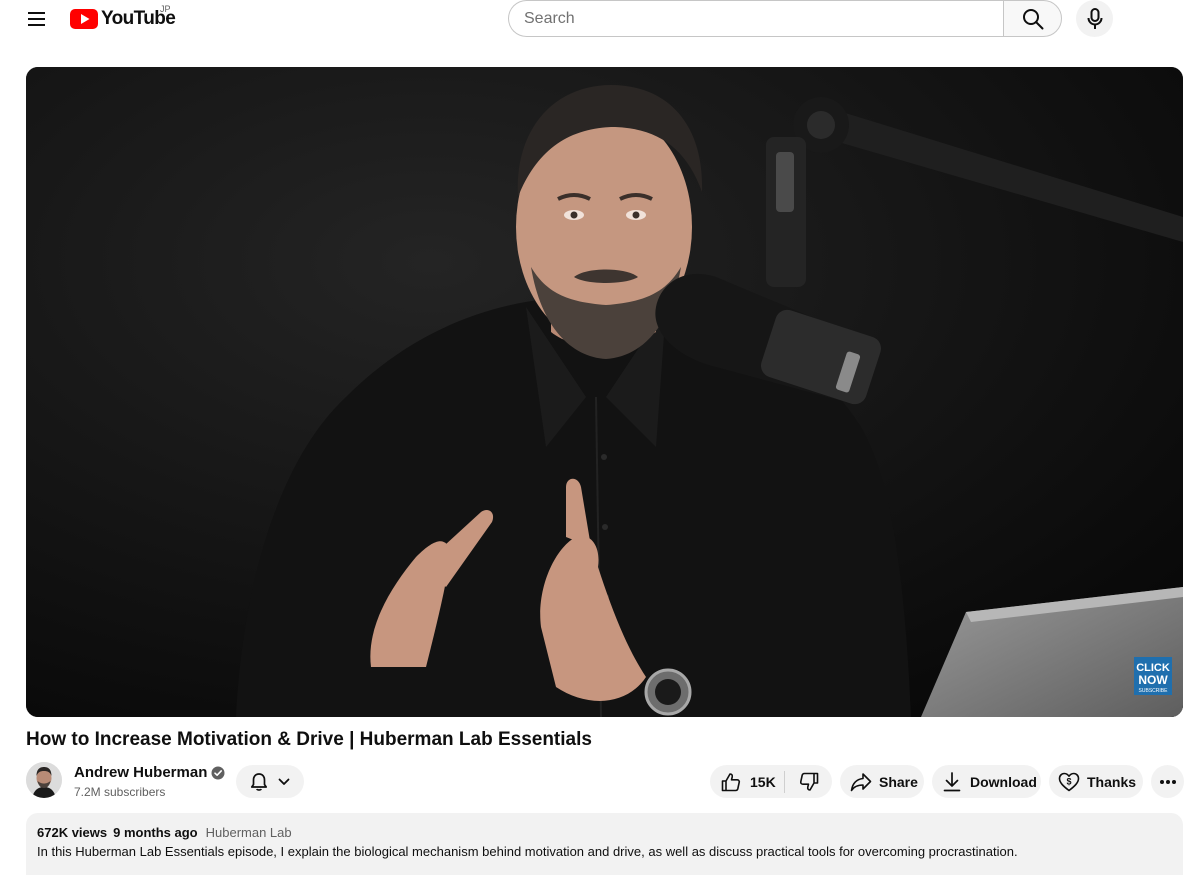 The width and height of the screenshot is (1200, 875). Describe the element at coordinates (731, 781) in the screenshot. I see `thumbs-up-icon` at that location.